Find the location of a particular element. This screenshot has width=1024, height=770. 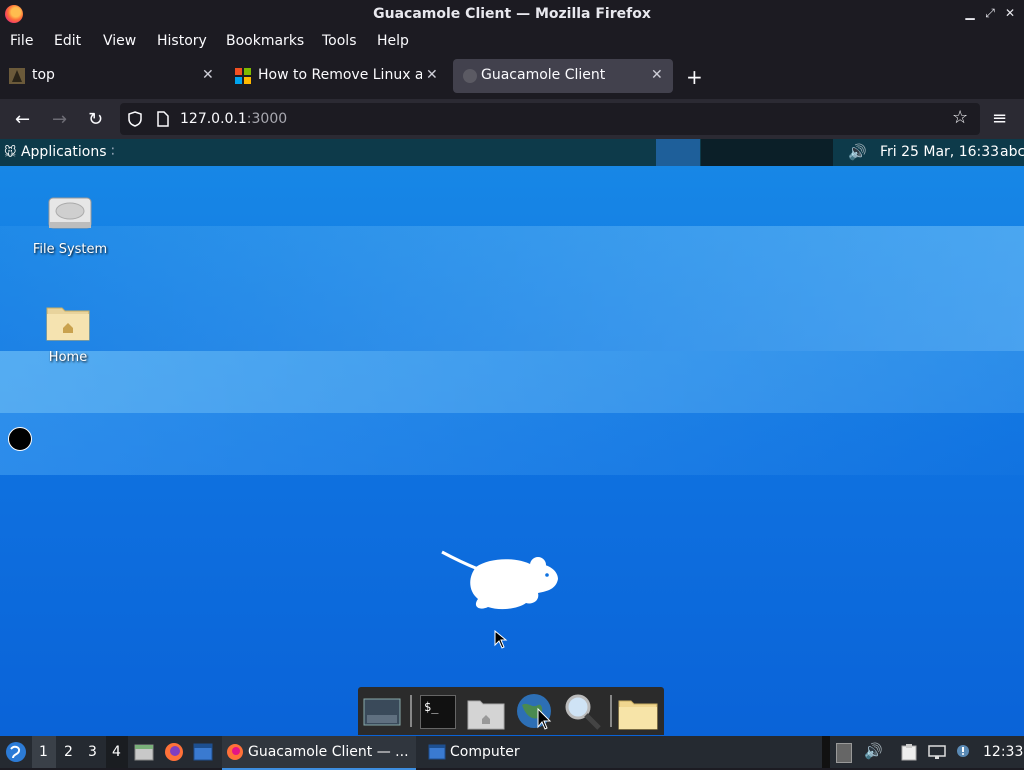

tab-top: top ✕ is located at coordinates (111, 76).